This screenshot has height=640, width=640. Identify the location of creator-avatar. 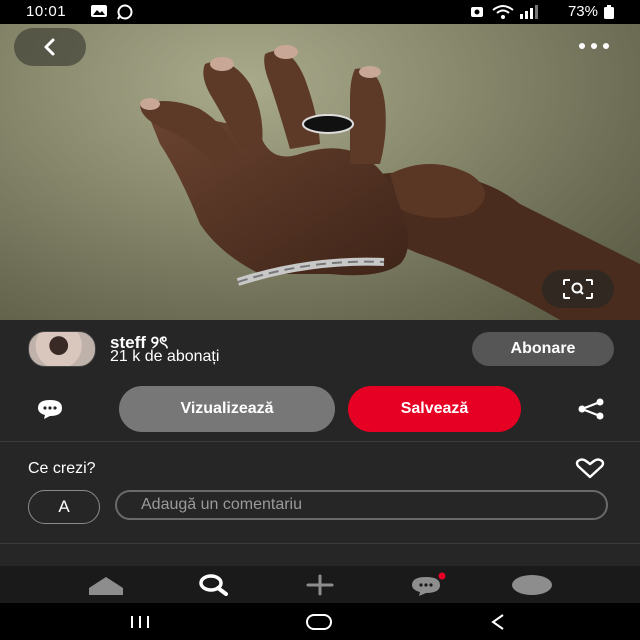
(62, 349).